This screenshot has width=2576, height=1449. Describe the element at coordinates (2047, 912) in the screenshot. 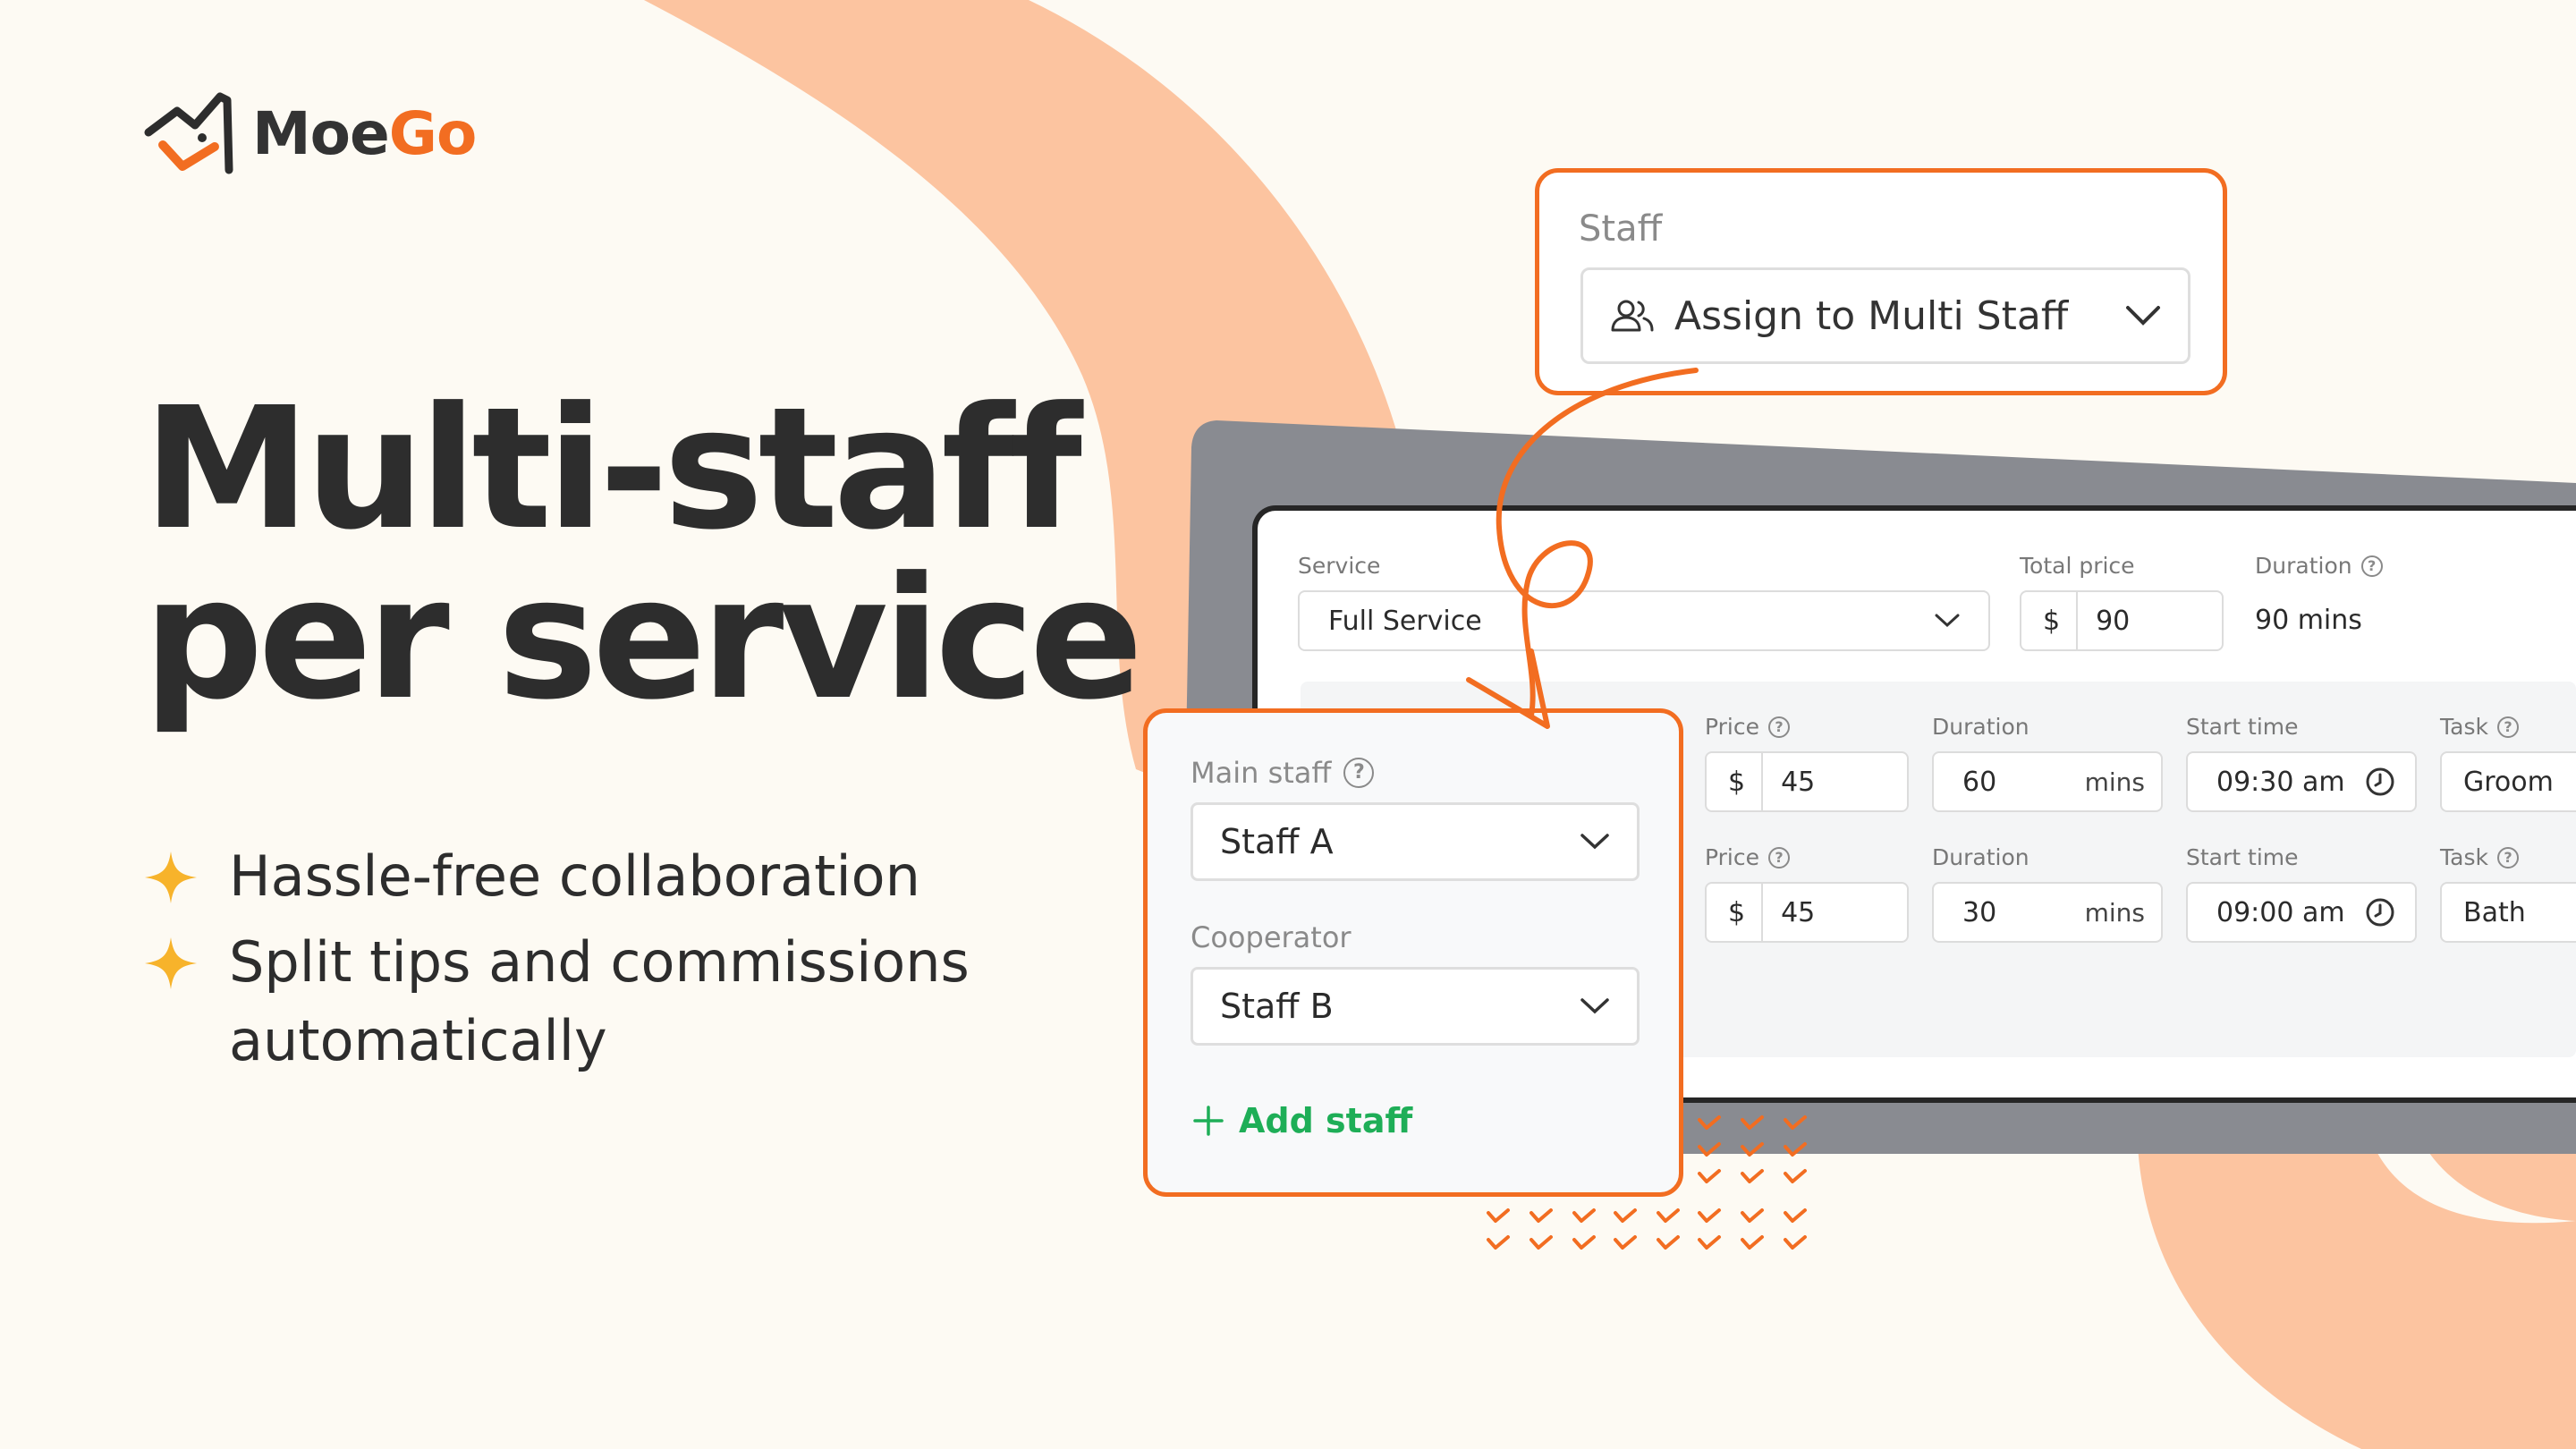

I see `duration-input: 30 mins` at that location.